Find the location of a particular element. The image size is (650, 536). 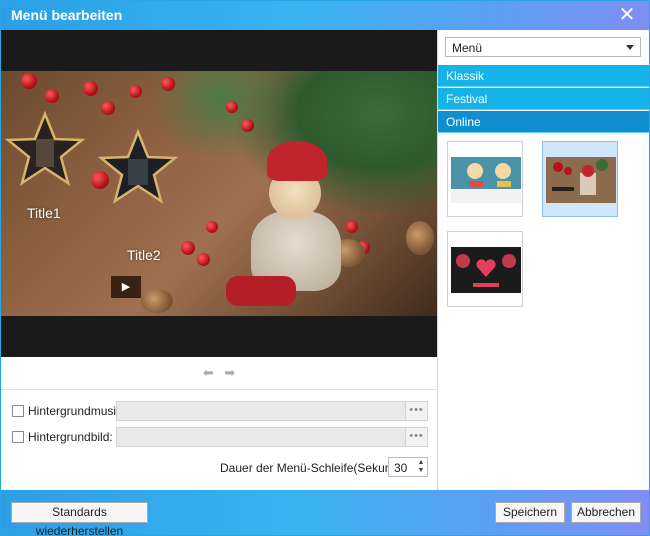

cancel-button: Abbrechen is located at coordinates (606, 512).